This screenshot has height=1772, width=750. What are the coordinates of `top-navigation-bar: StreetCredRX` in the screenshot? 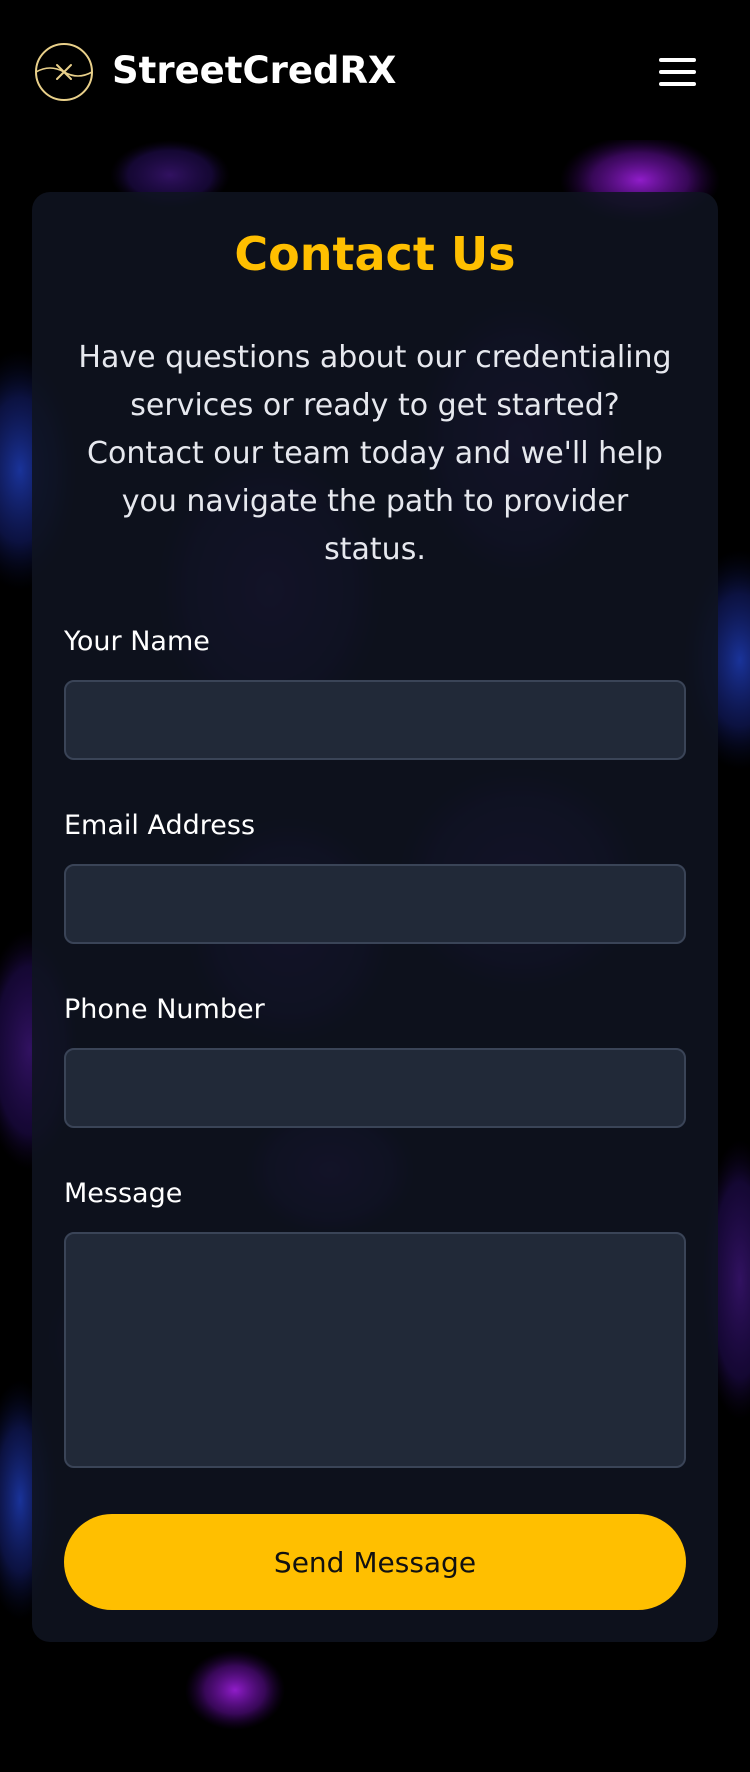 It's located at (375, 70).